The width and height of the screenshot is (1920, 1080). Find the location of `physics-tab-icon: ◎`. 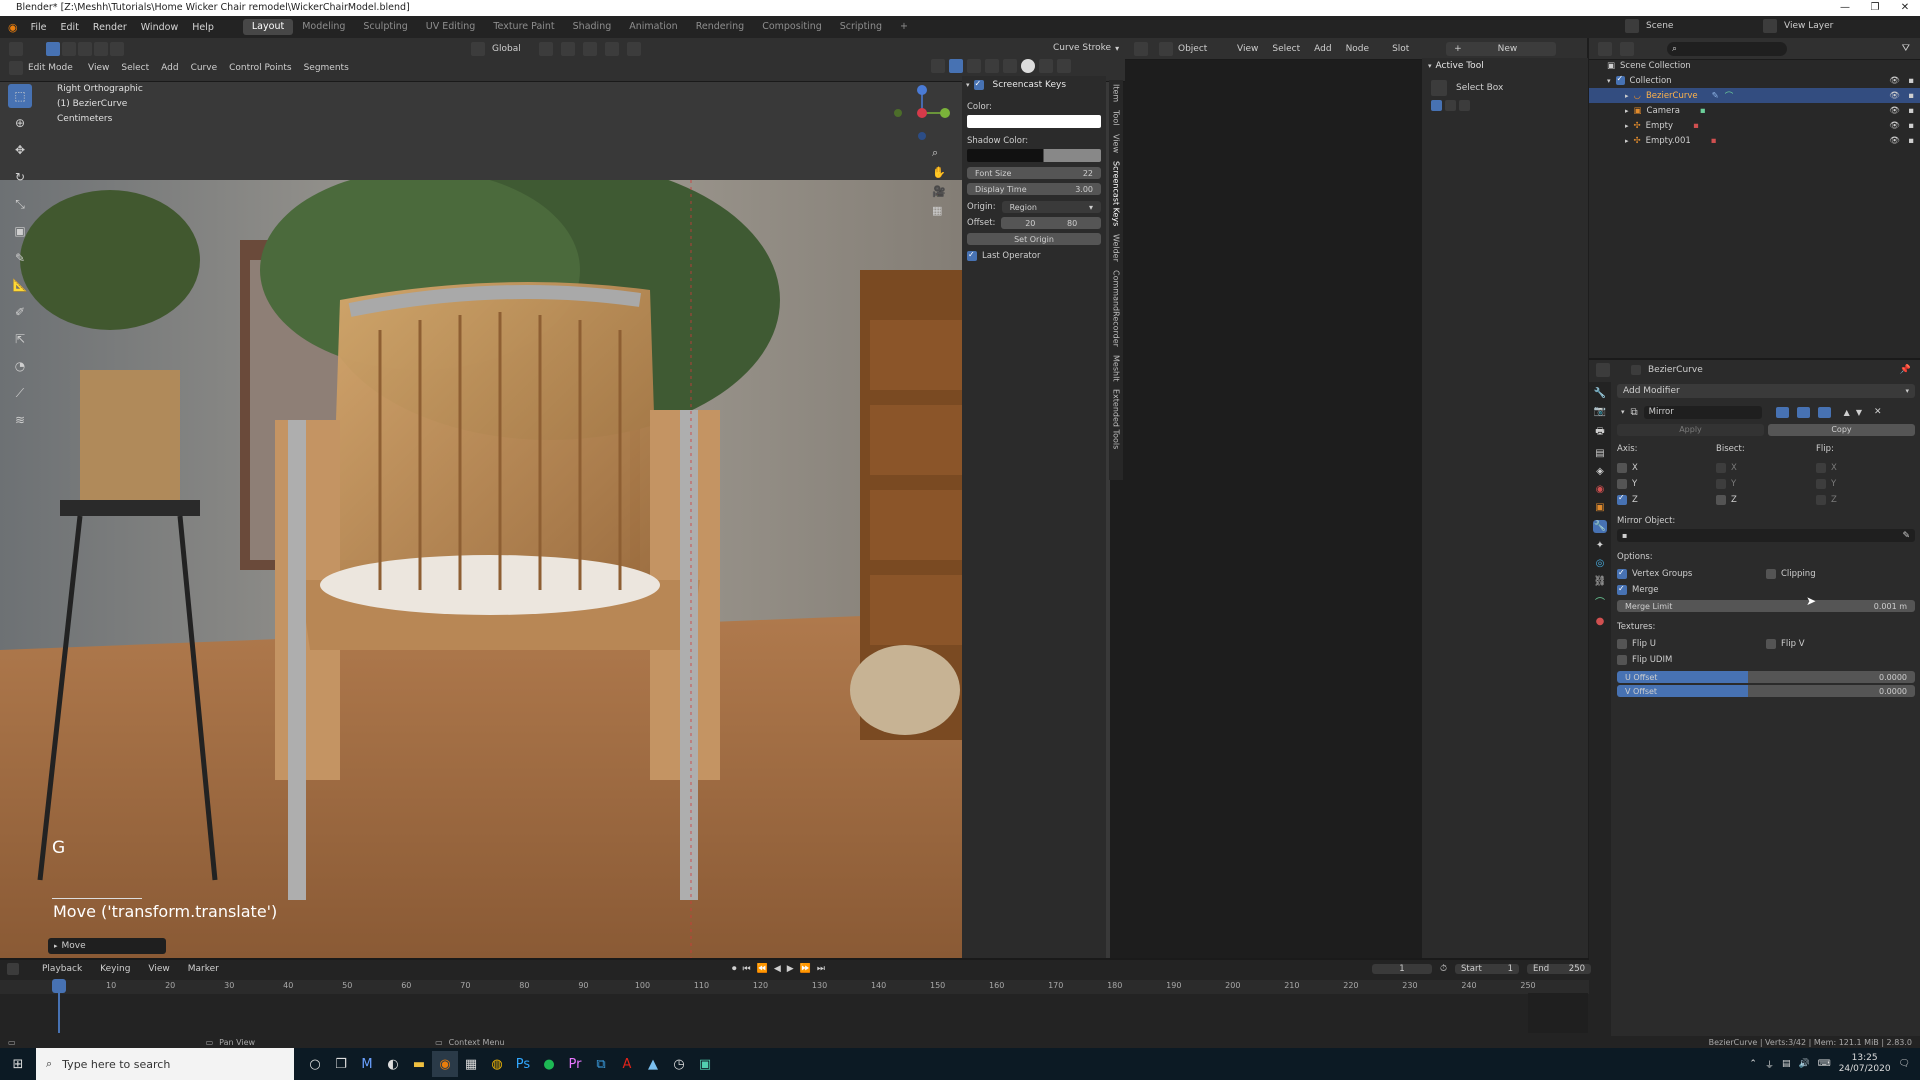

physics-tab-icon: ◎ is located at coordinates (1600, 563).